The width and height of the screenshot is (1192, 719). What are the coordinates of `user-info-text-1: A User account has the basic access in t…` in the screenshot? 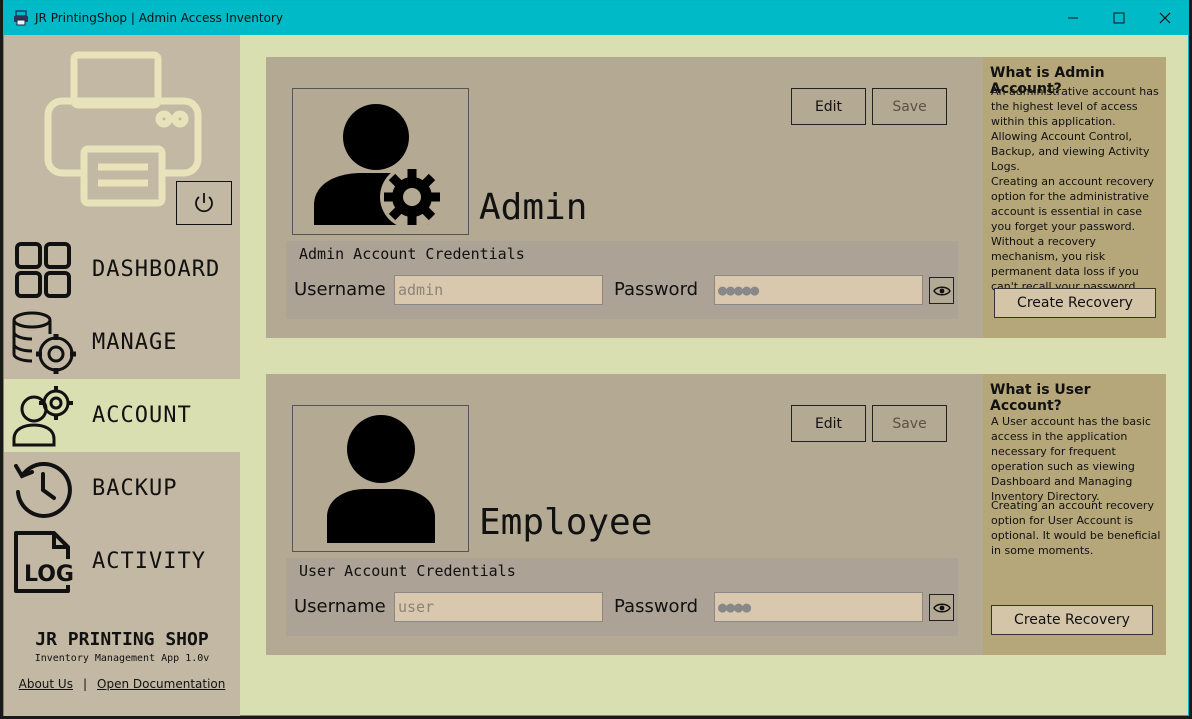 It's located at (1071, 459).